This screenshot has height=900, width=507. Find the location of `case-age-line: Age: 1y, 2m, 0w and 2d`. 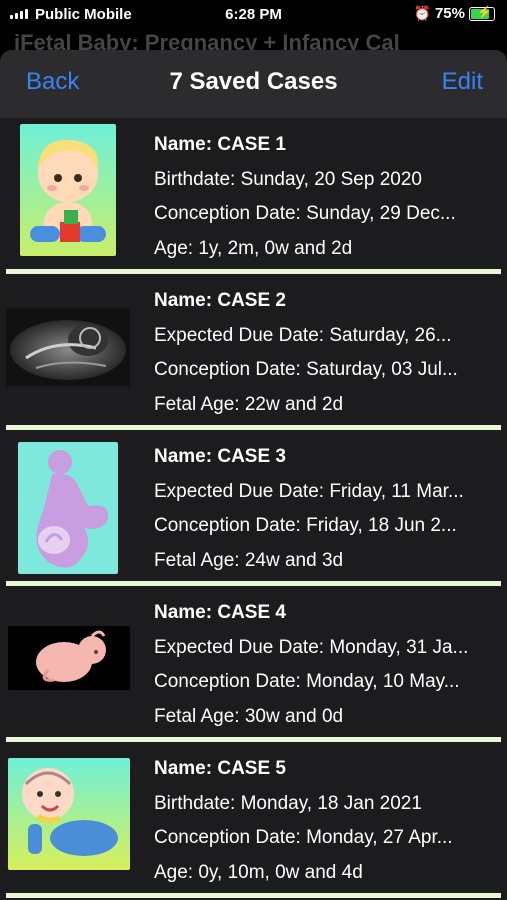

case-age-line: Age: 1y, 2m, 0w and 2d is located at coordinates (253, 248).